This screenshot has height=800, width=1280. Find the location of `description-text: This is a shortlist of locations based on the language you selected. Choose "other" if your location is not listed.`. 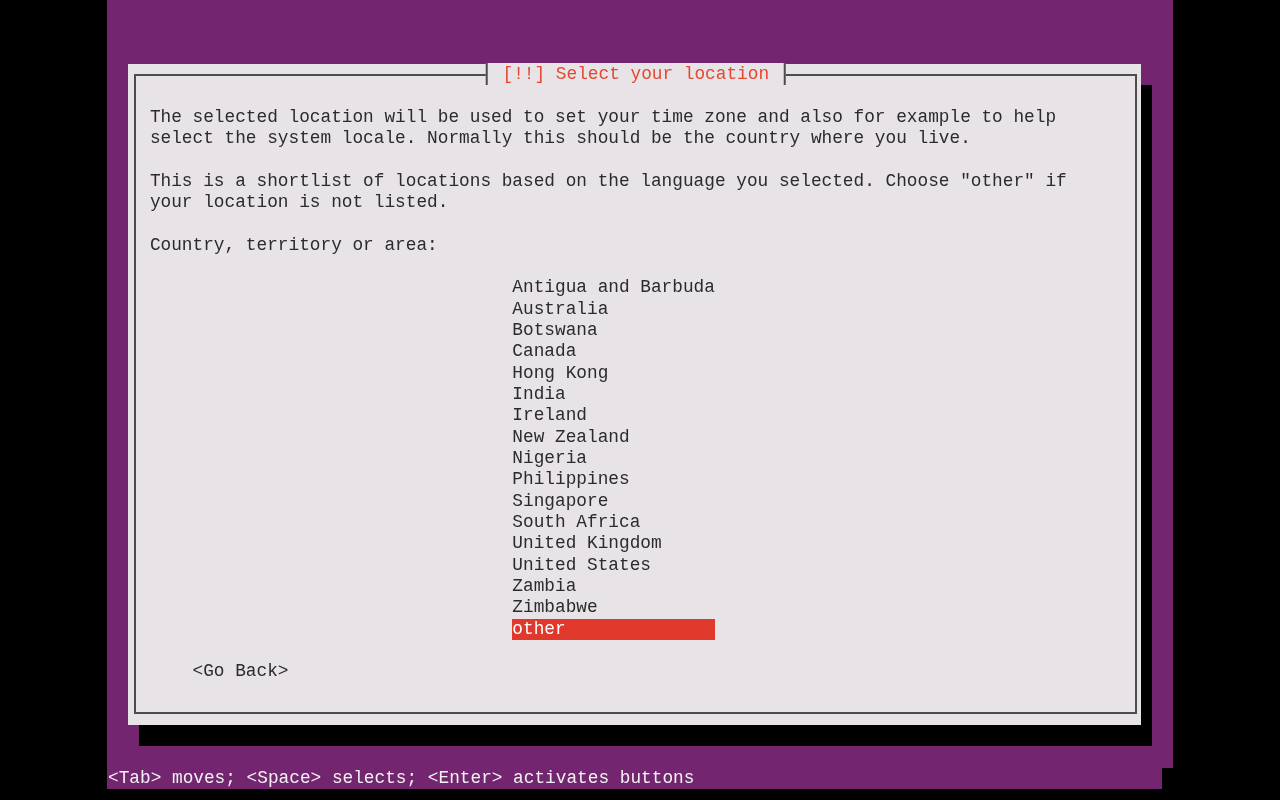

description-text: This is a shortlist of locations based on the language you selected. Choose "other" if your location is not listed. is located at coordinates (608, 192).